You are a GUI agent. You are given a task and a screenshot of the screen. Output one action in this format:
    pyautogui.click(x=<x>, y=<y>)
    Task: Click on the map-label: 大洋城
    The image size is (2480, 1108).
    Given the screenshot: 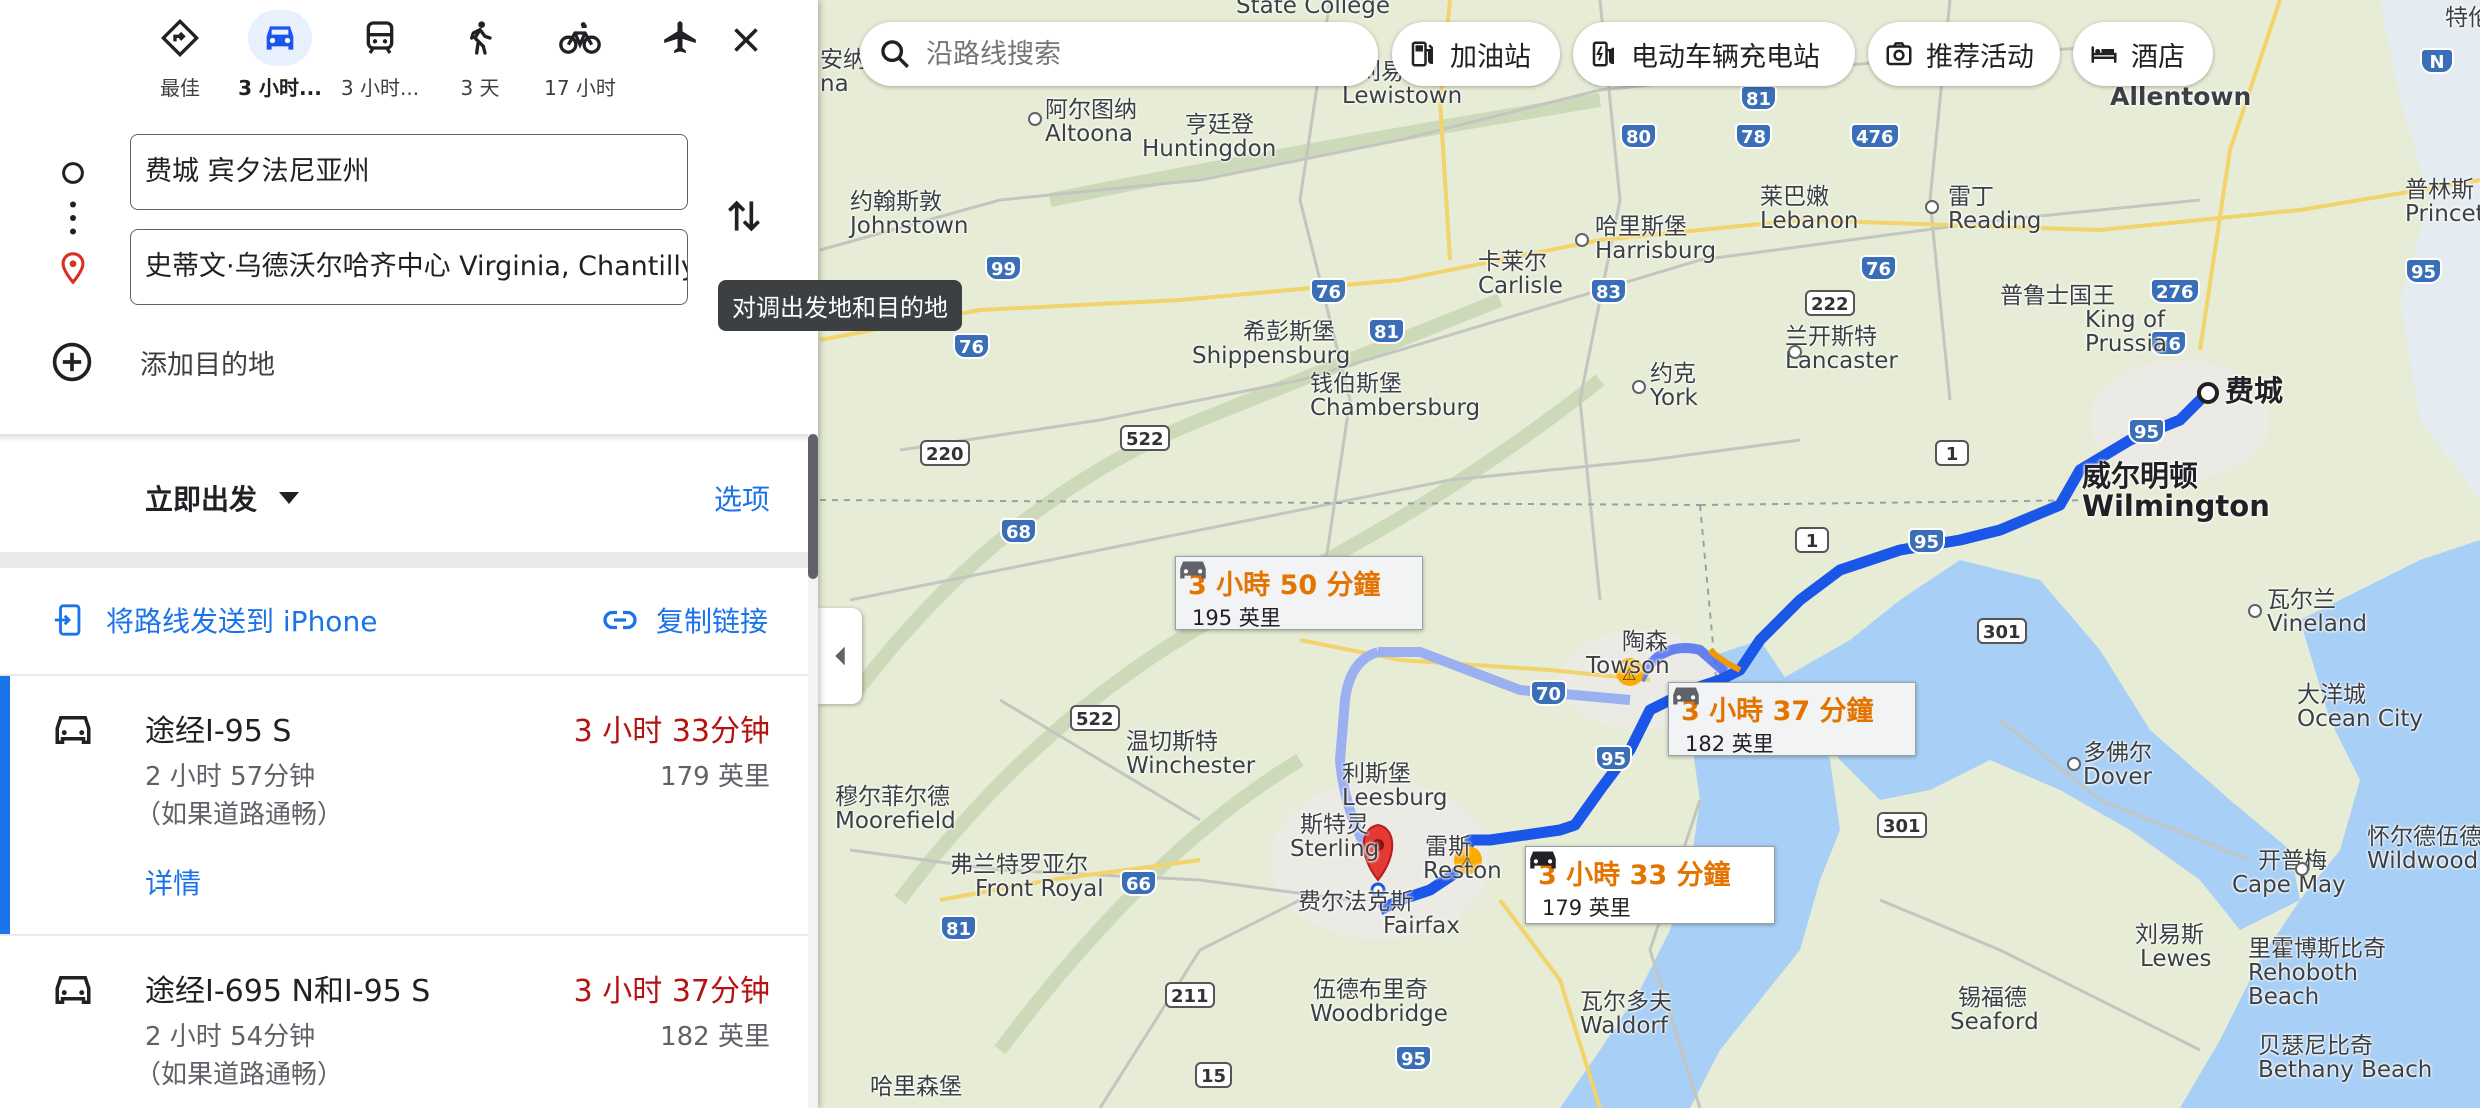 What is the action you would take?
    pyautogui.click(x=2331, y=695)
    